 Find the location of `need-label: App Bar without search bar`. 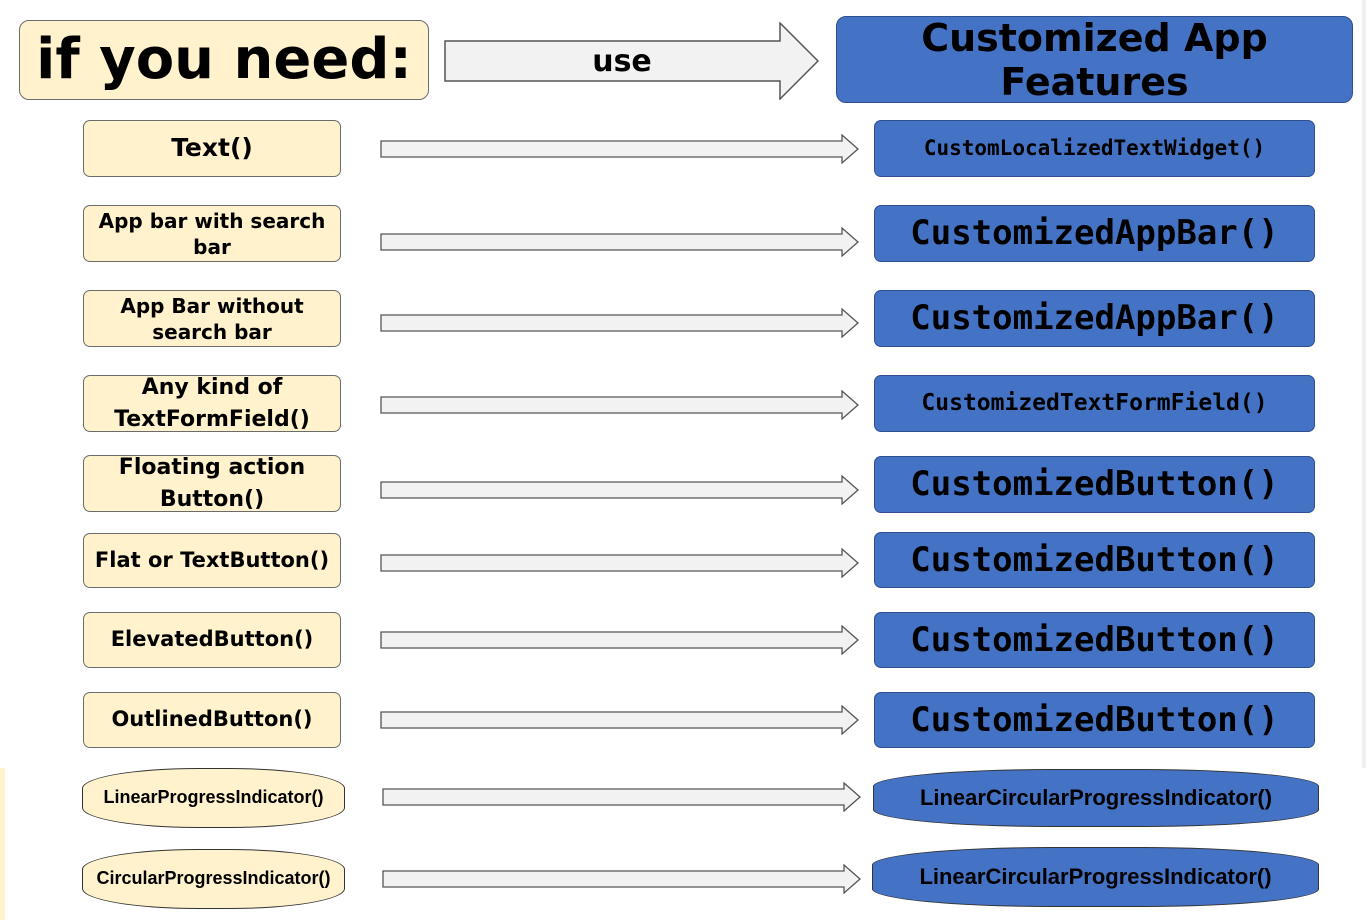

need-label: App Bar without search bar is located at coordinates (212, 318).